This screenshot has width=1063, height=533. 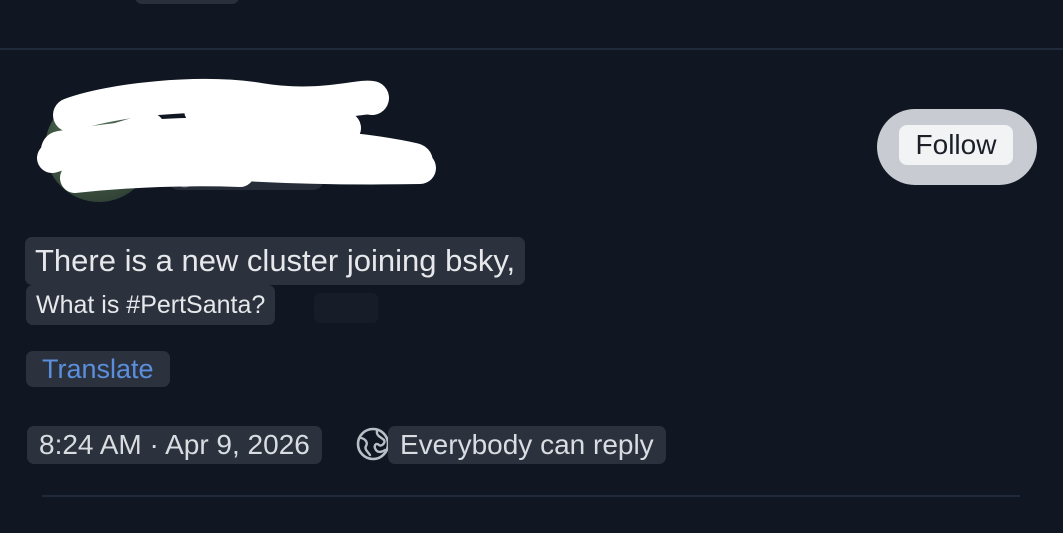 I want to click on avatar, so click(x=99, y=148).